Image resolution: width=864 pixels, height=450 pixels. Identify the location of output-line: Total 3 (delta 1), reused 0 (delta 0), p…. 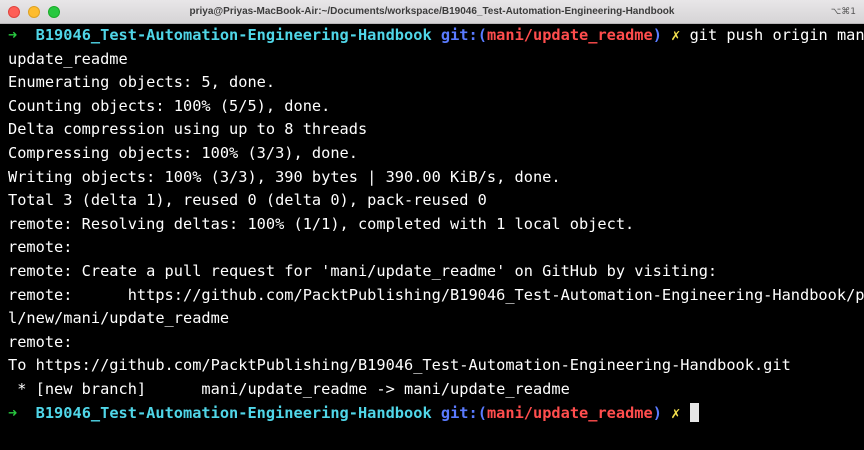
(247, 200).